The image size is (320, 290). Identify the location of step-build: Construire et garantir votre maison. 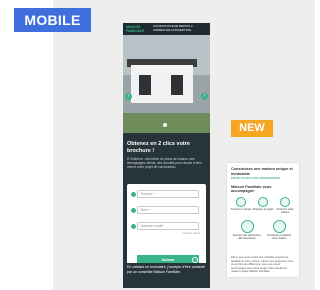
(279, 230).